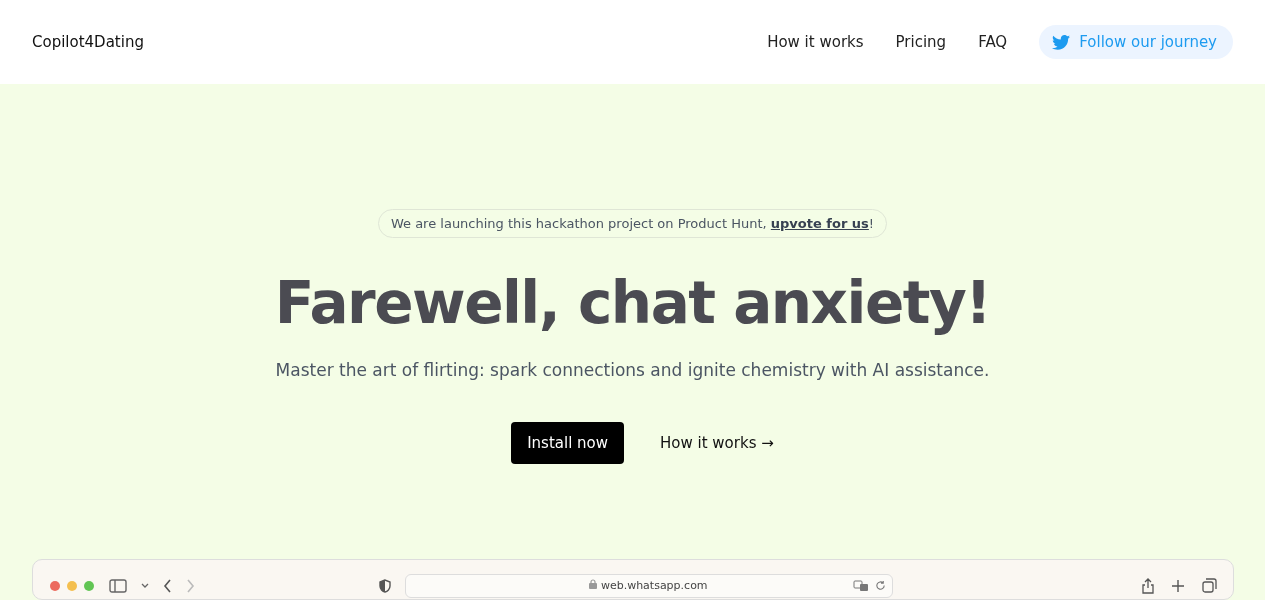  What do you see at coordinates (71, 585) in the screenshot?
I see `window-controls-icon` at bounding box center [71, 585].